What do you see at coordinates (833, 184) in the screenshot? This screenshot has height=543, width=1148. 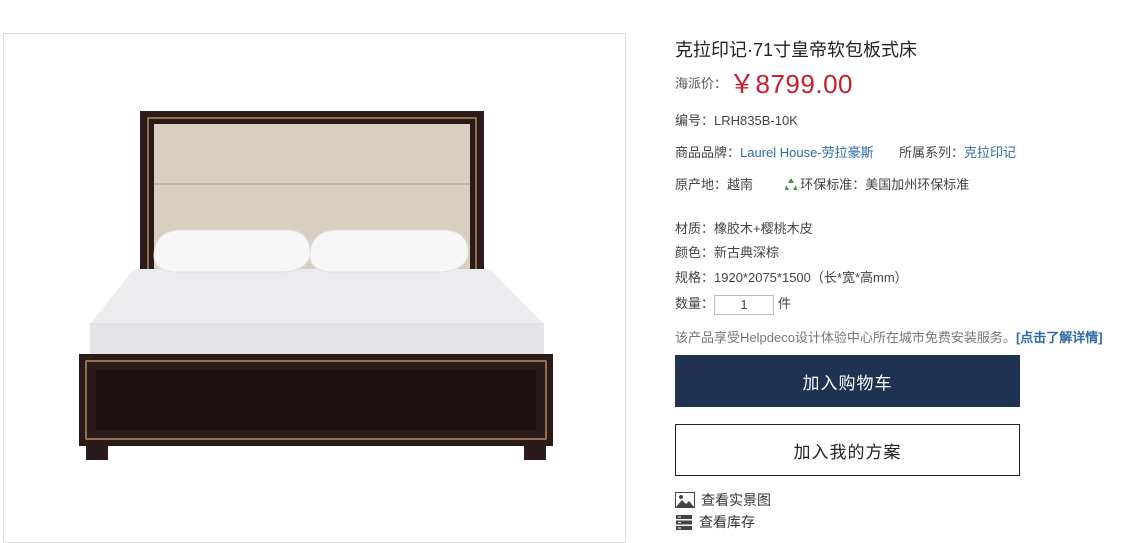 I see `eco-label: 环保标准：` at bounding box center [833, 184].